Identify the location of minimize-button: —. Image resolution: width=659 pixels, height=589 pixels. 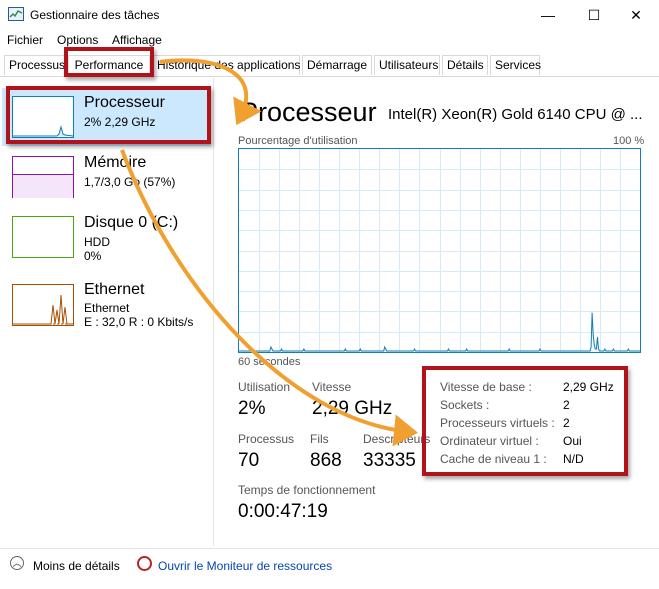
(548, 15).